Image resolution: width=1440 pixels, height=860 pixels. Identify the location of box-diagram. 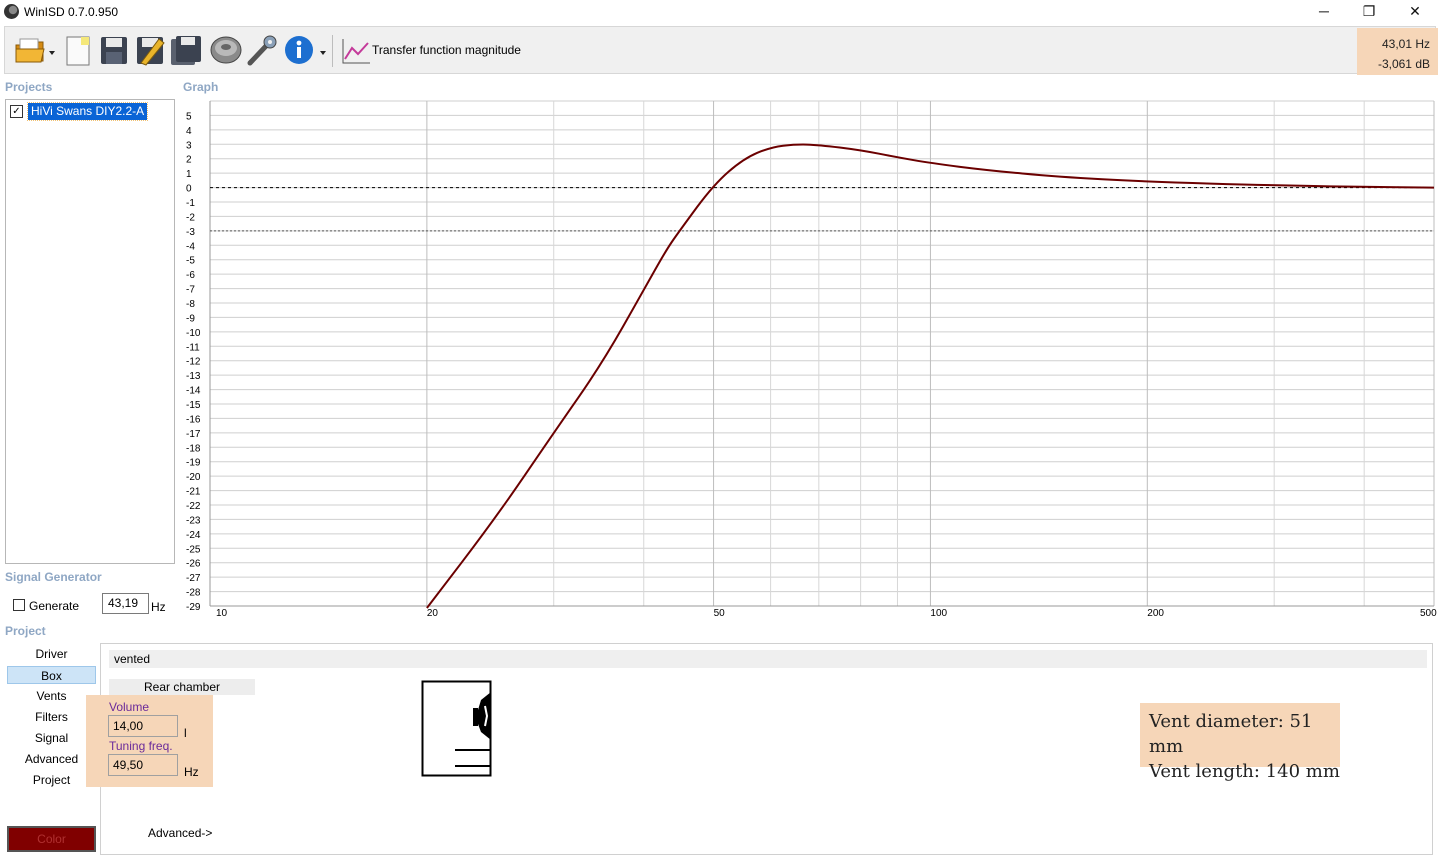
(456, 728).